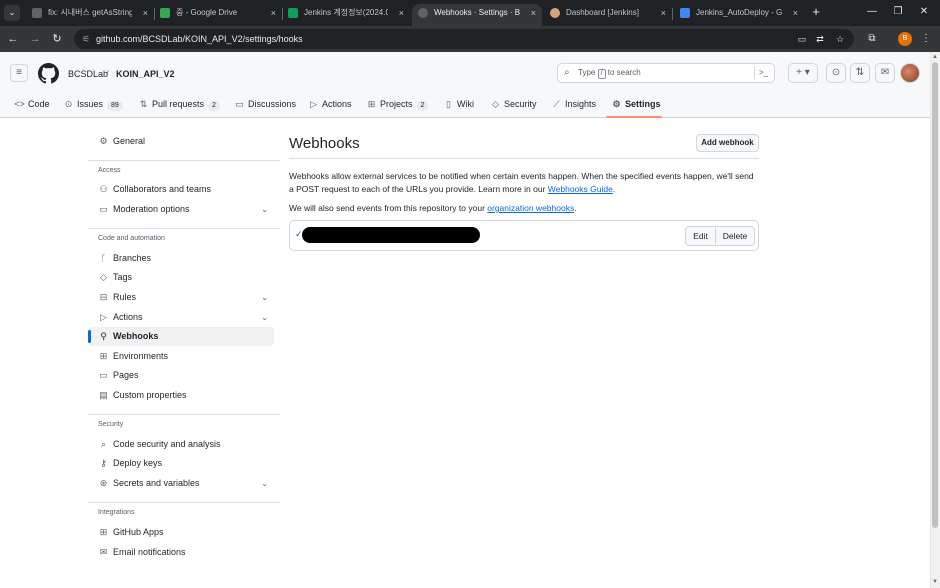  What do you see at coordinates (181, 277) in the screenshot?
I see `sidebar-item-tags: ◇ Tags` at bounding box center [181, 277].